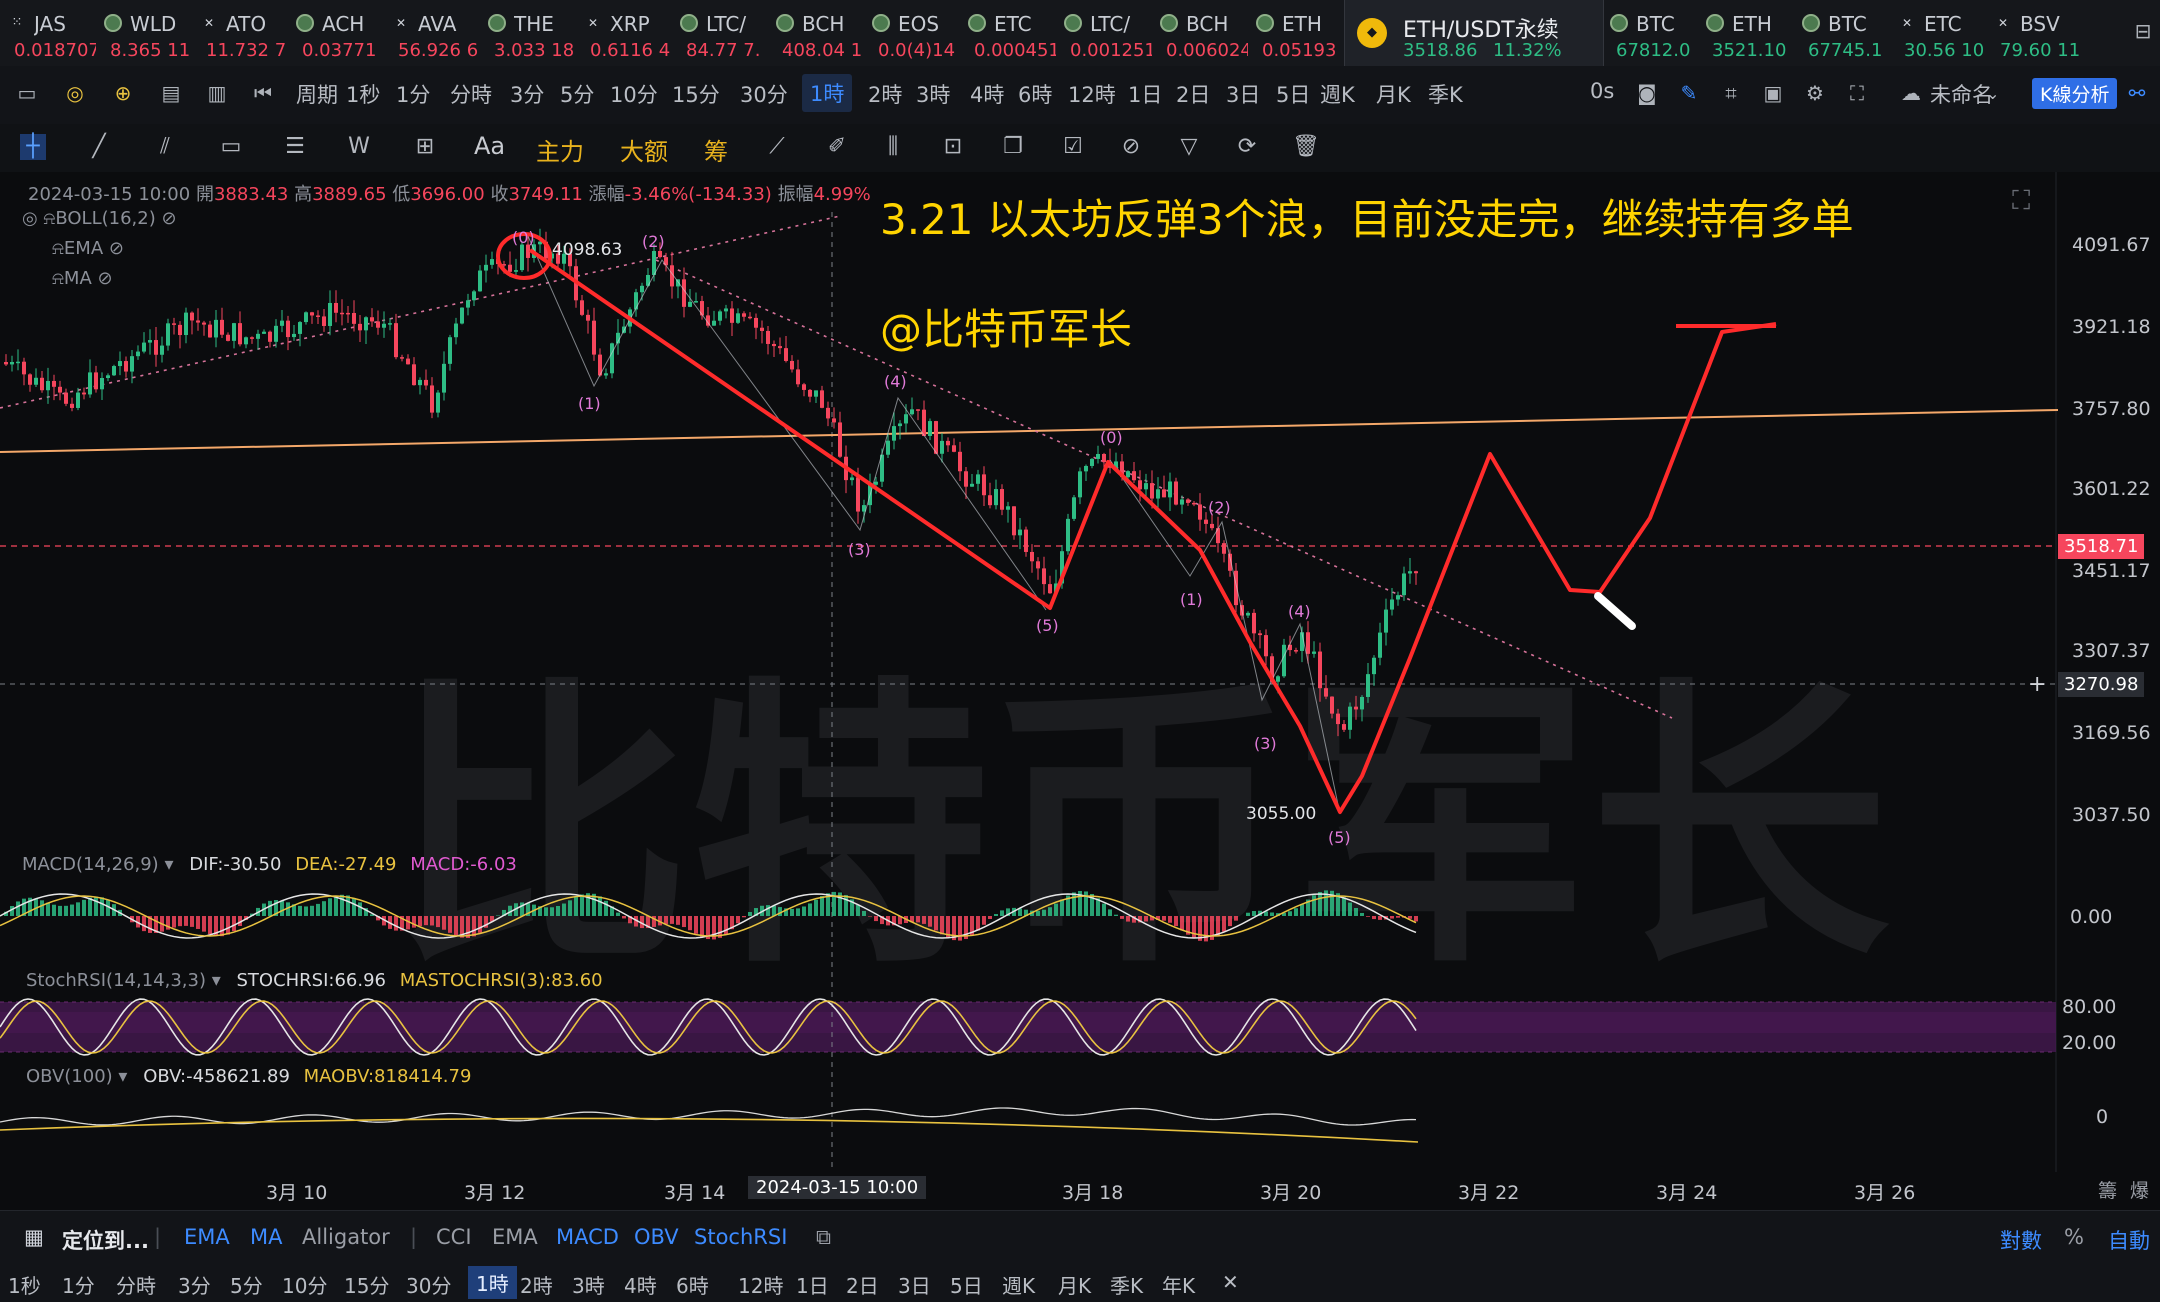 The image size is (2160, 1302). Describe the element at coordinates (1074, 1284) in the screenshot. I see `bottom-timeframe-19: 月K` at that location.